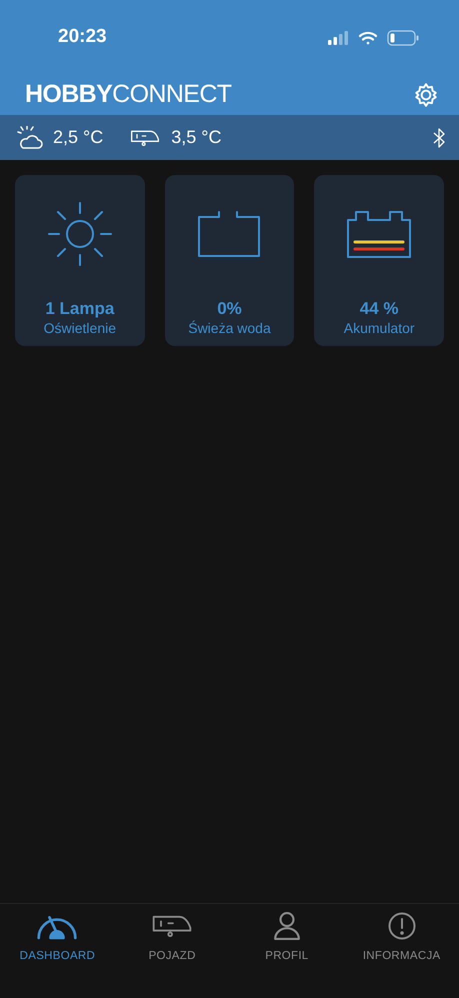 The height and width of the screenshot is (998, 459). I want to click on nav-tab: PROFIL, so click(287, 939).